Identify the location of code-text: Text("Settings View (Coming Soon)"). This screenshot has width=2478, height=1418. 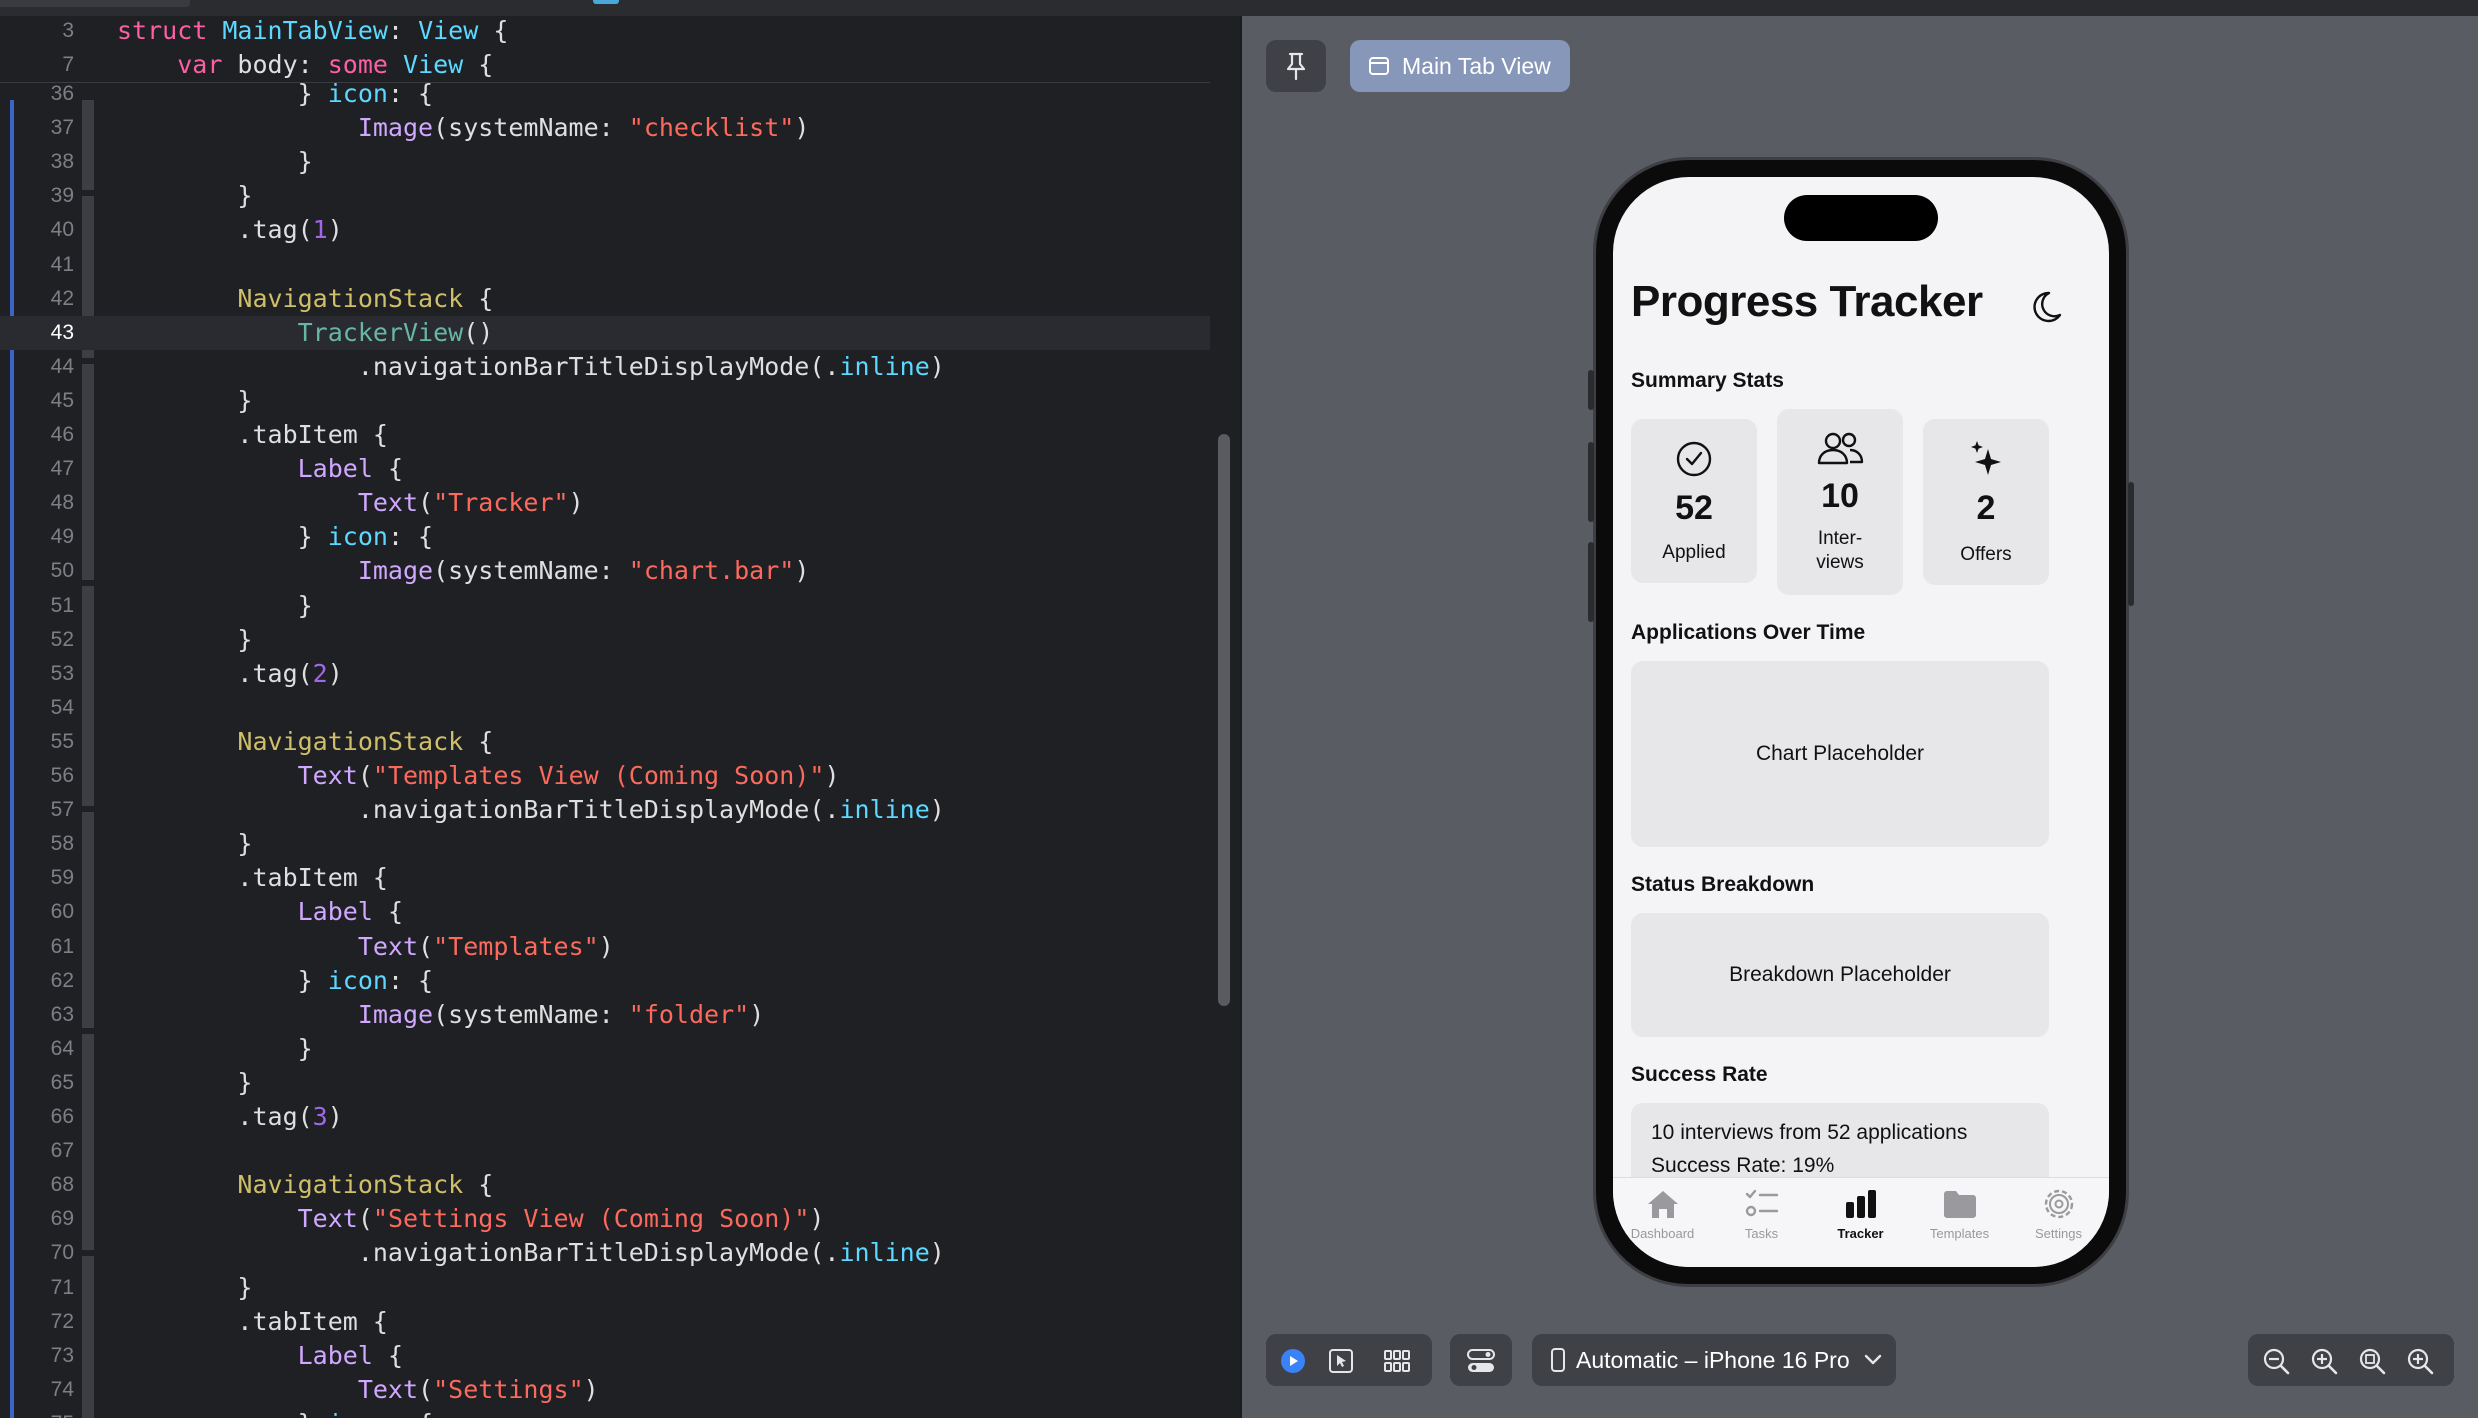
(471, 1219).